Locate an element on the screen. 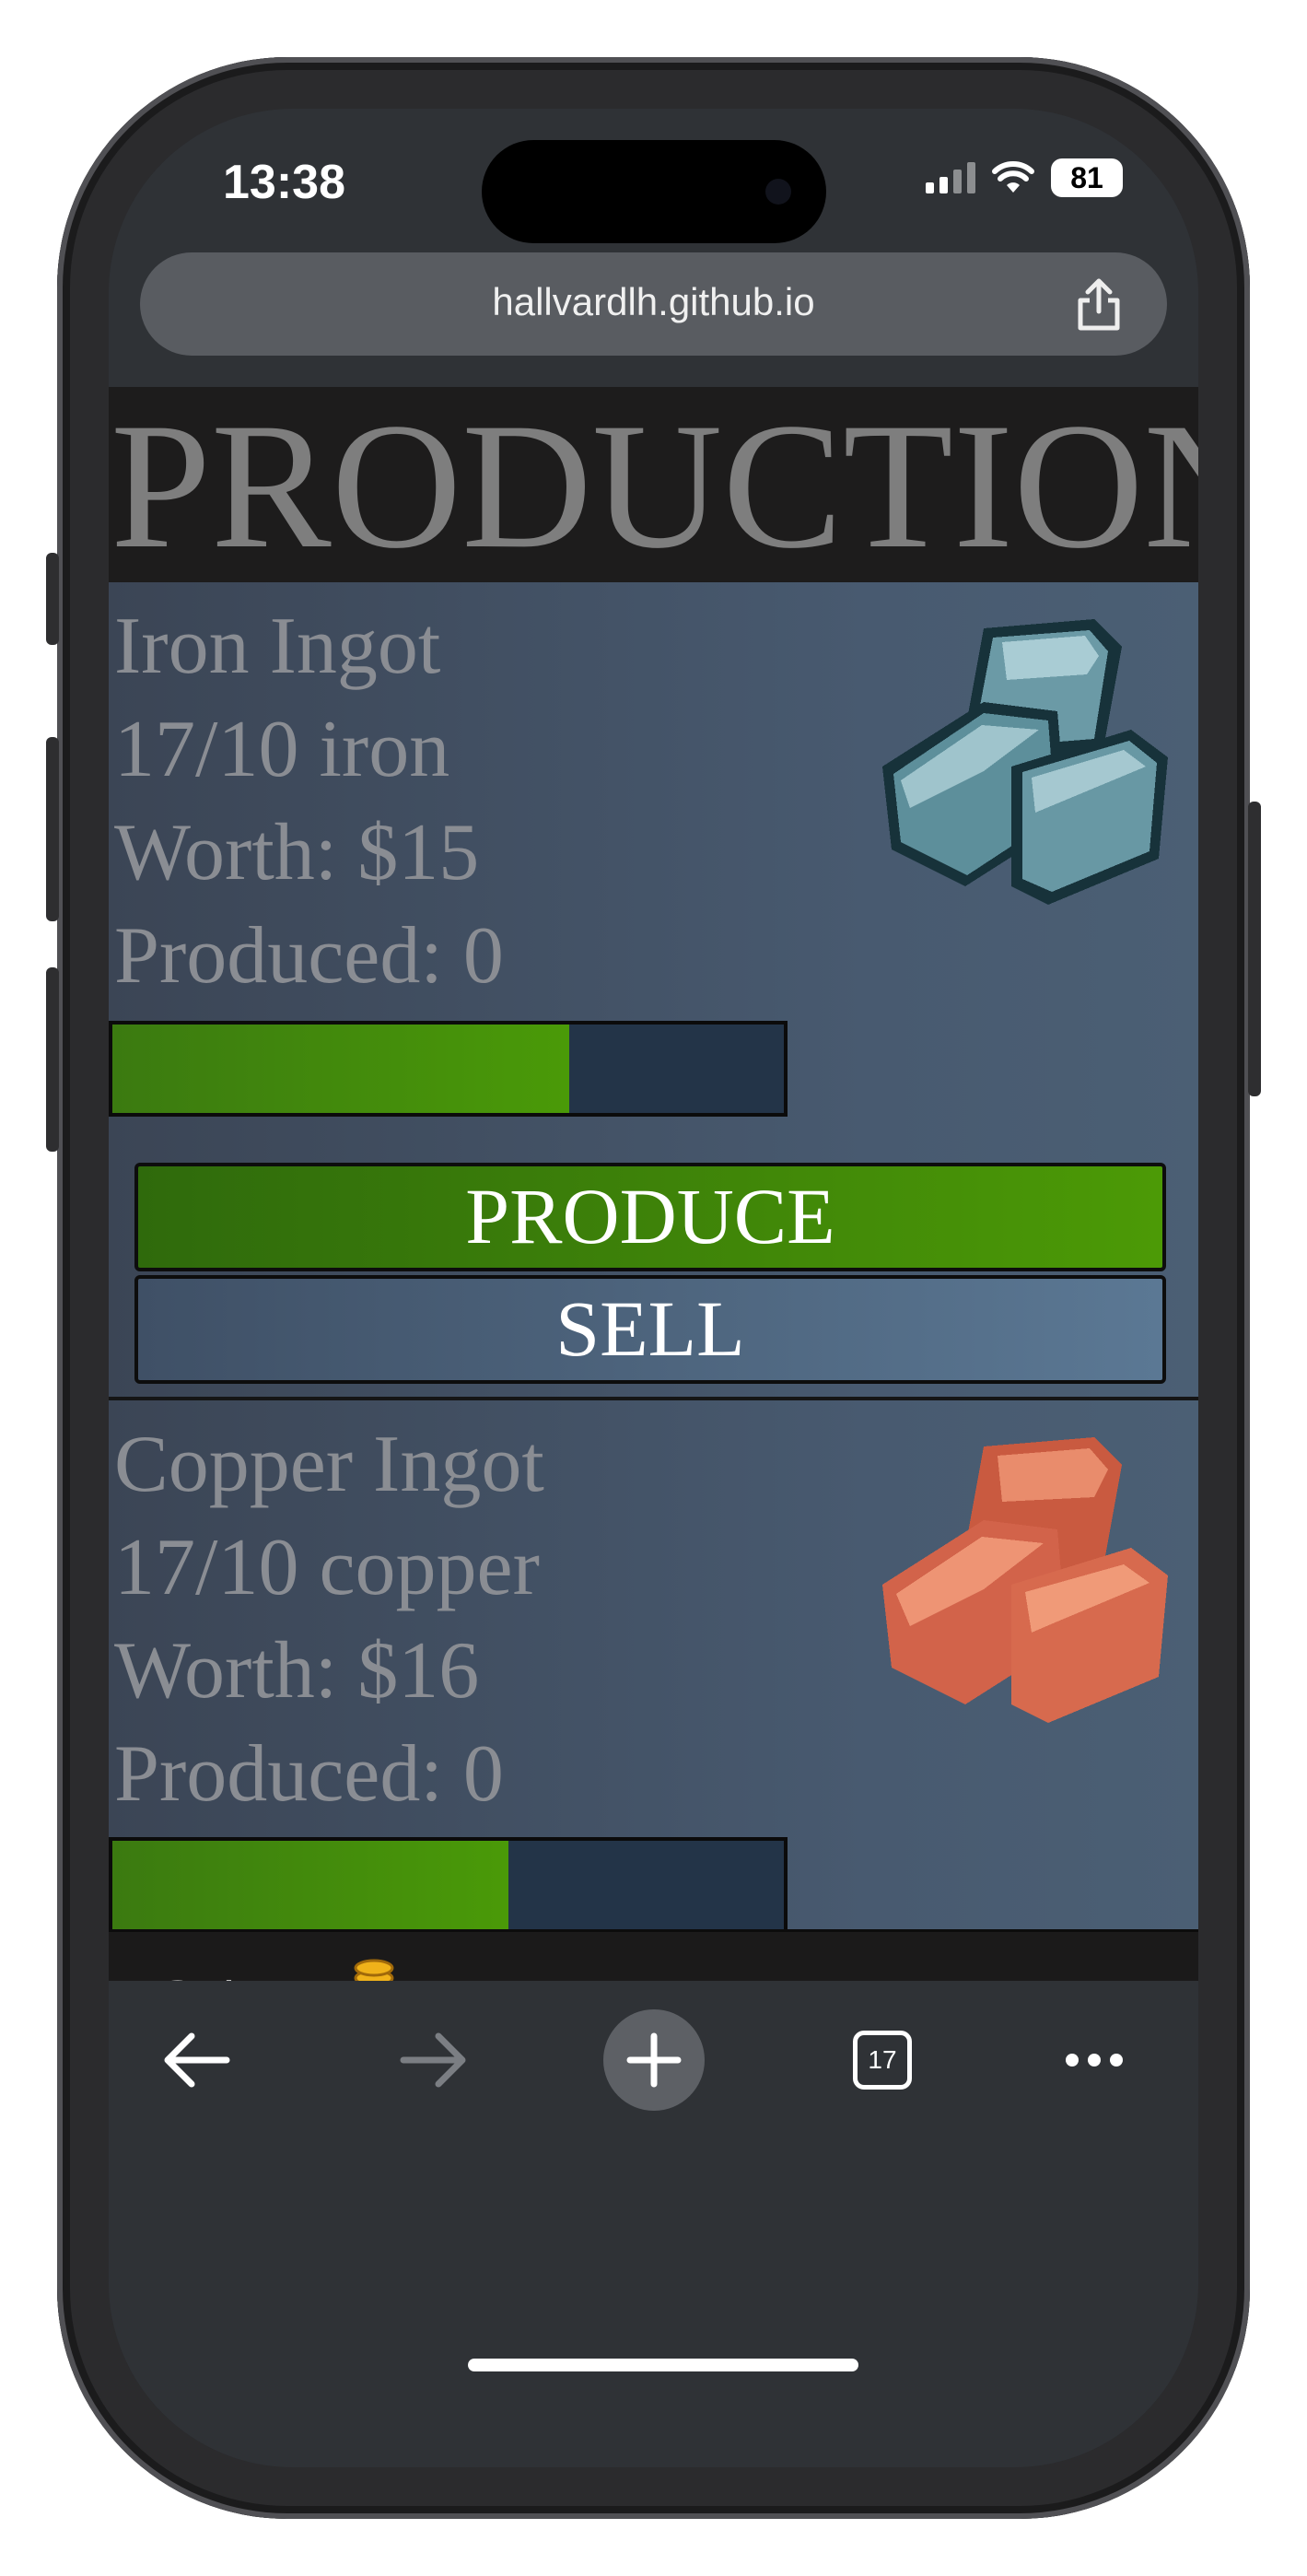 This screenshot has width=1307, height=2576. home-indicator is located at coordinates (663, 2365).